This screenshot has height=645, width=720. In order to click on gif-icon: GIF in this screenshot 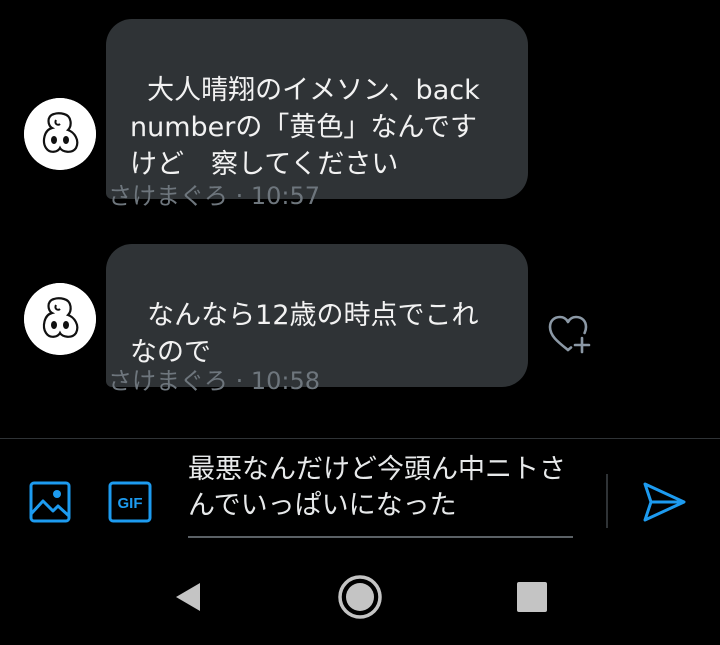, I will do `click(130, 502)`.